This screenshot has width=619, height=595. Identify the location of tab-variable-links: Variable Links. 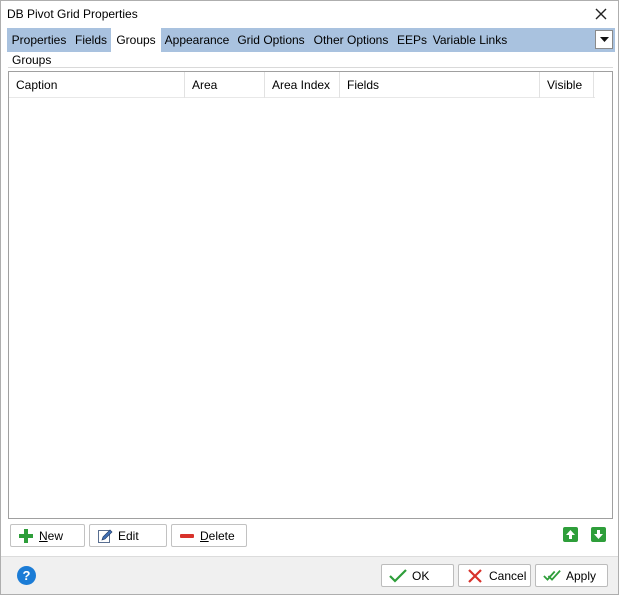
(470, 40).